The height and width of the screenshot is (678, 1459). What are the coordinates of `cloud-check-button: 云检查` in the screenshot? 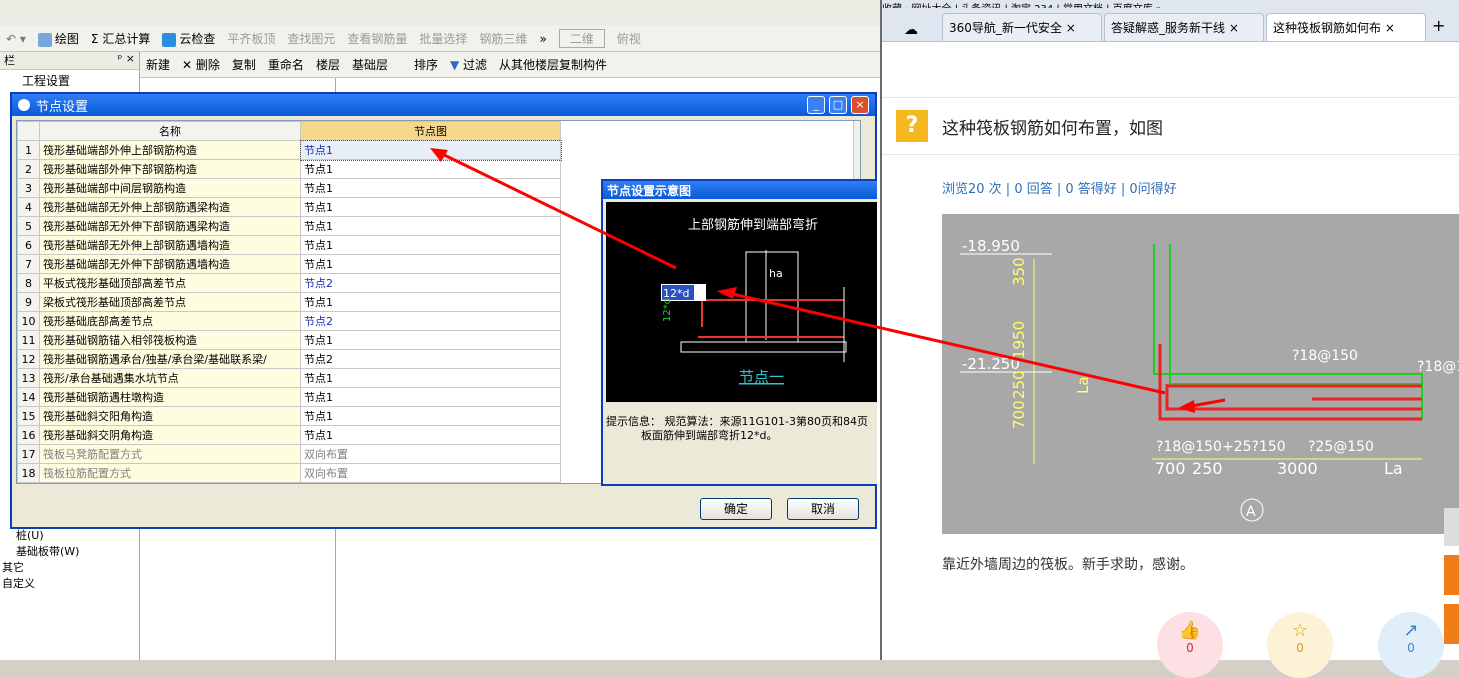 It's located at (188, 38).